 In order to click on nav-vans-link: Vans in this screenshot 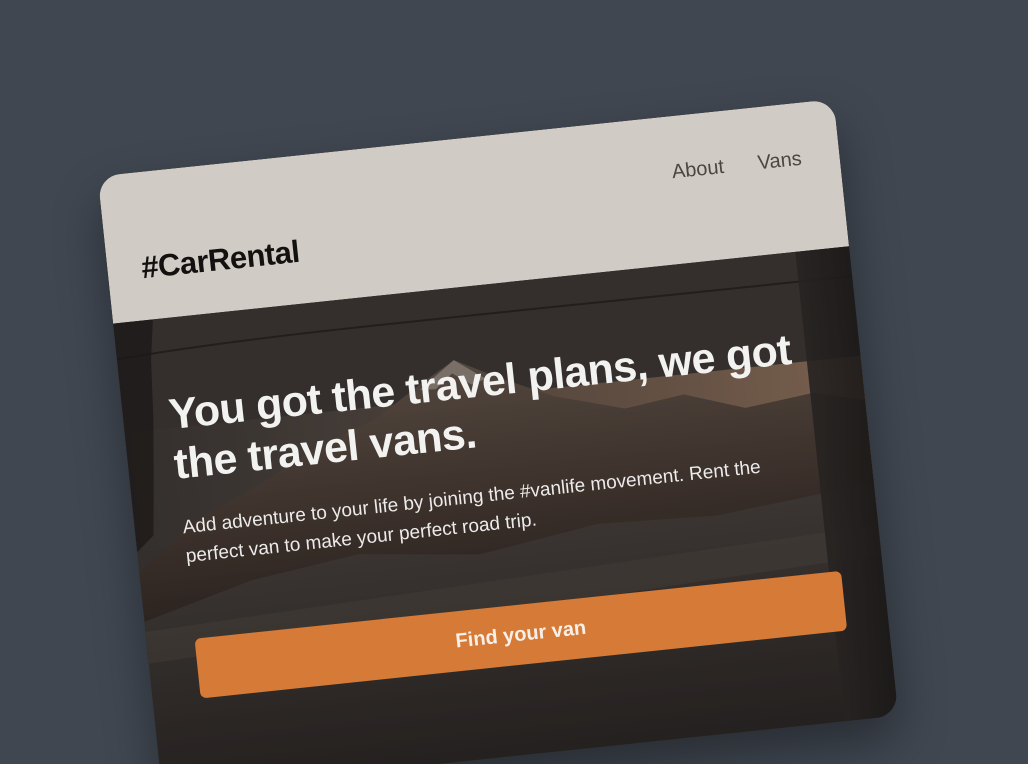, I will do `click(780, 161)`.